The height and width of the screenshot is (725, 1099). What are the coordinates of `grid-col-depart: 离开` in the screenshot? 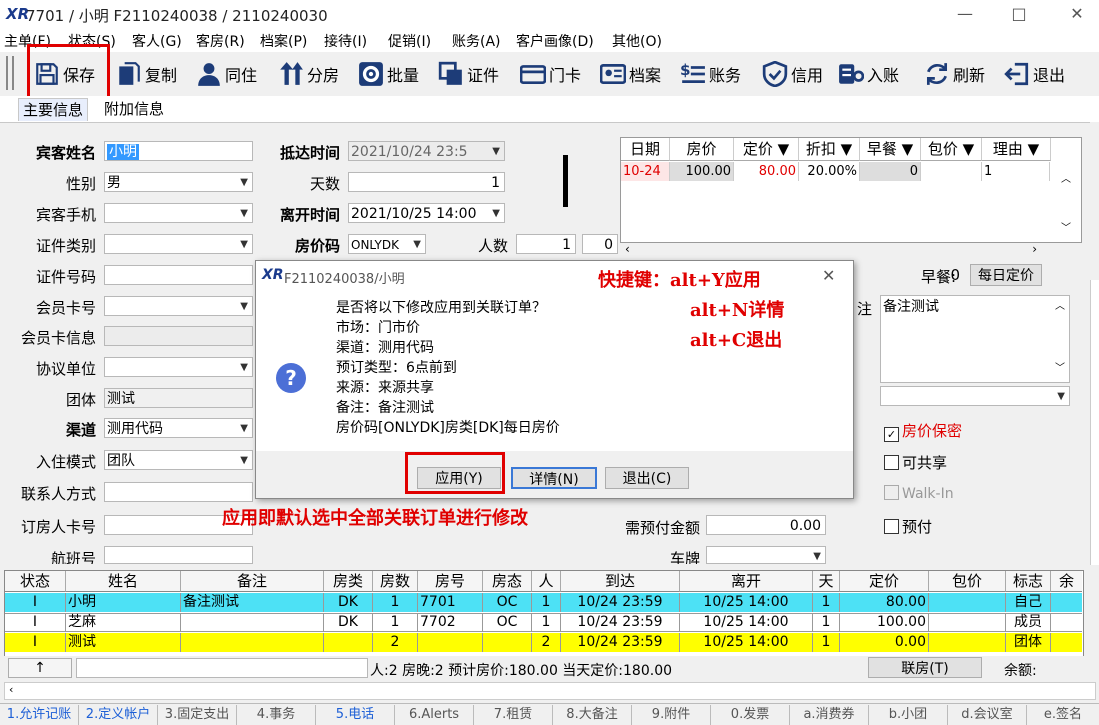 It's located at (746, 581).